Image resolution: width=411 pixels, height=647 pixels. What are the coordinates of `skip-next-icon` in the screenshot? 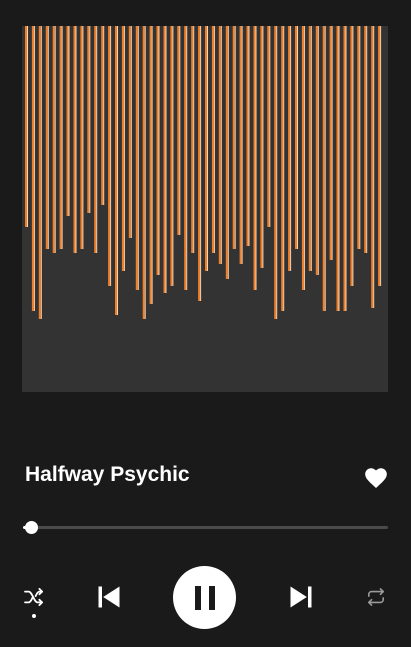 It's located at (301, 597).